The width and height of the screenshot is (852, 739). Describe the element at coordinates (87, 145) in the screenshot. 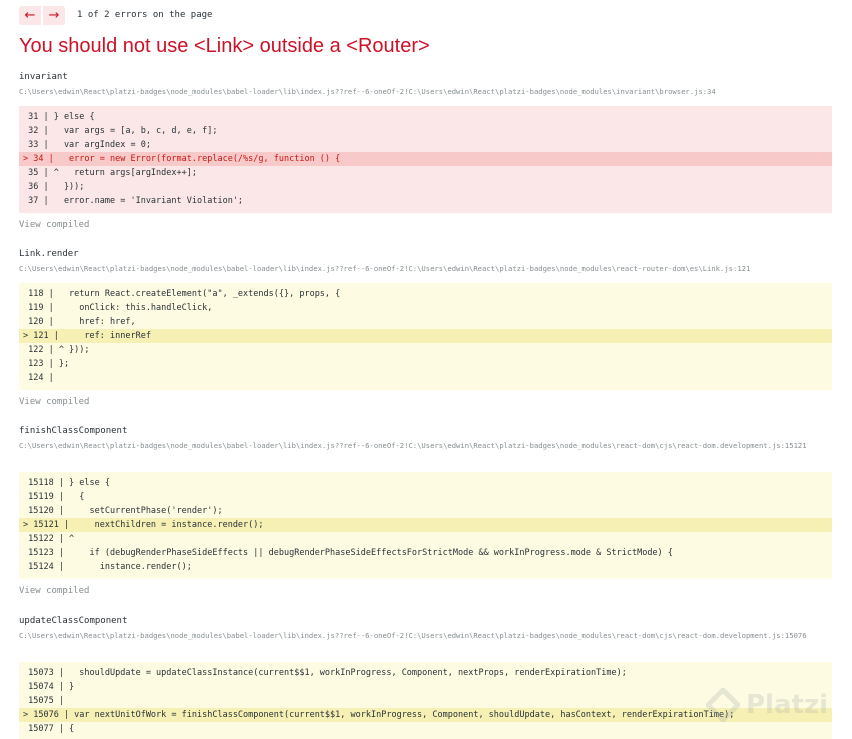

I see `code-line: 33 | var argIndex = 0;` at that location.